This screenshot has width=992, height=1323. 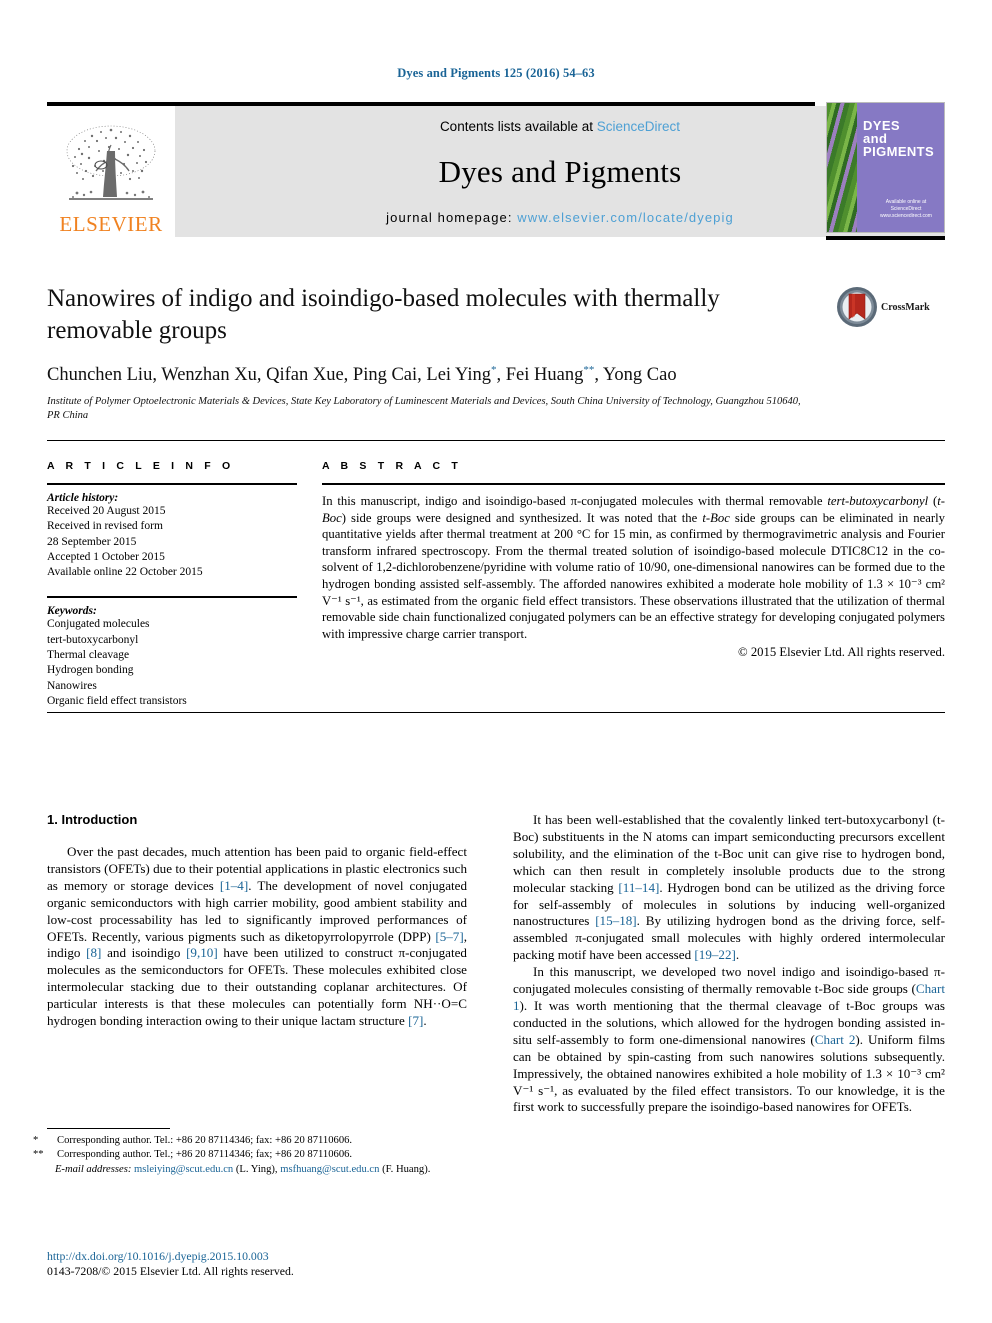 What do you see at coordinates (560, 171) in the screenshot?
I see `journal-title: Dyes and Pigments` at bounding box center [560, 171].